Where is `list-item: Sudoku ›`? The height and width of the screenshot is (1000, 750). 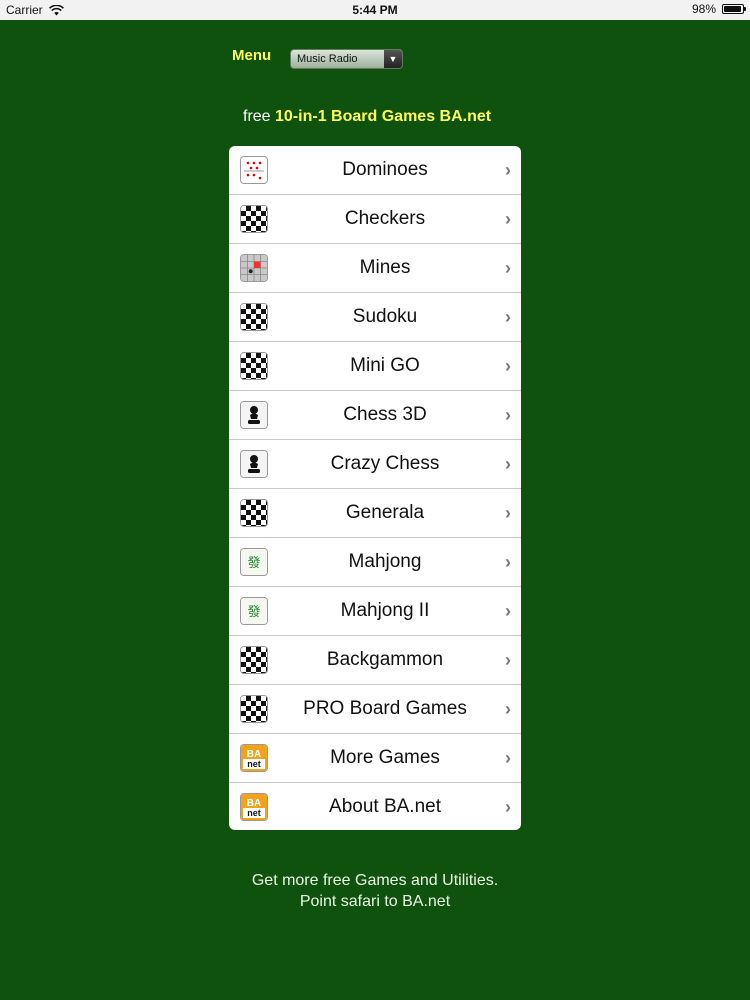 list-item: Sudoku › is located at coordinates (375, 317).